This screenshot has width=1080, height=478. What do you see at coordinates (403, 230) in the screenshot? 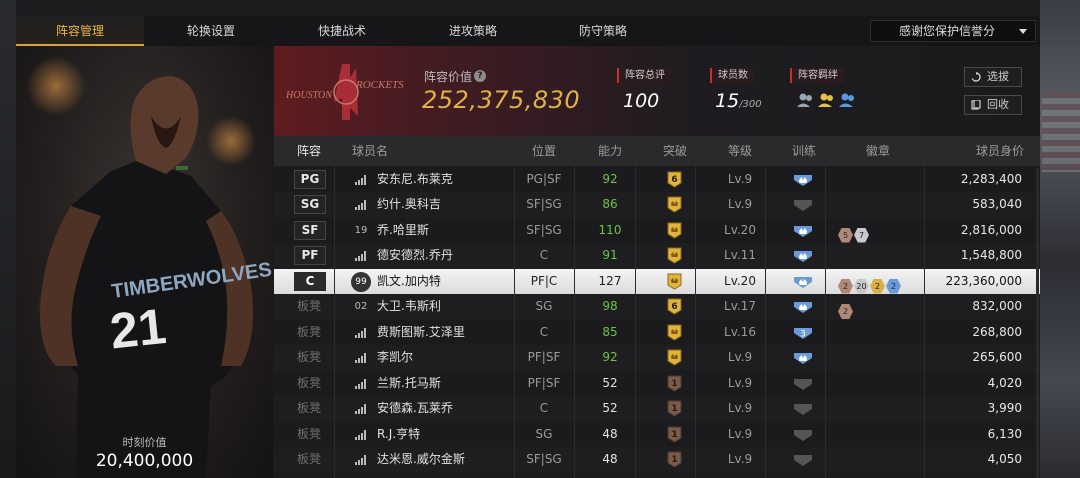
I see `player-name: 乔.哈里斯` at bounding box center [403, 230].